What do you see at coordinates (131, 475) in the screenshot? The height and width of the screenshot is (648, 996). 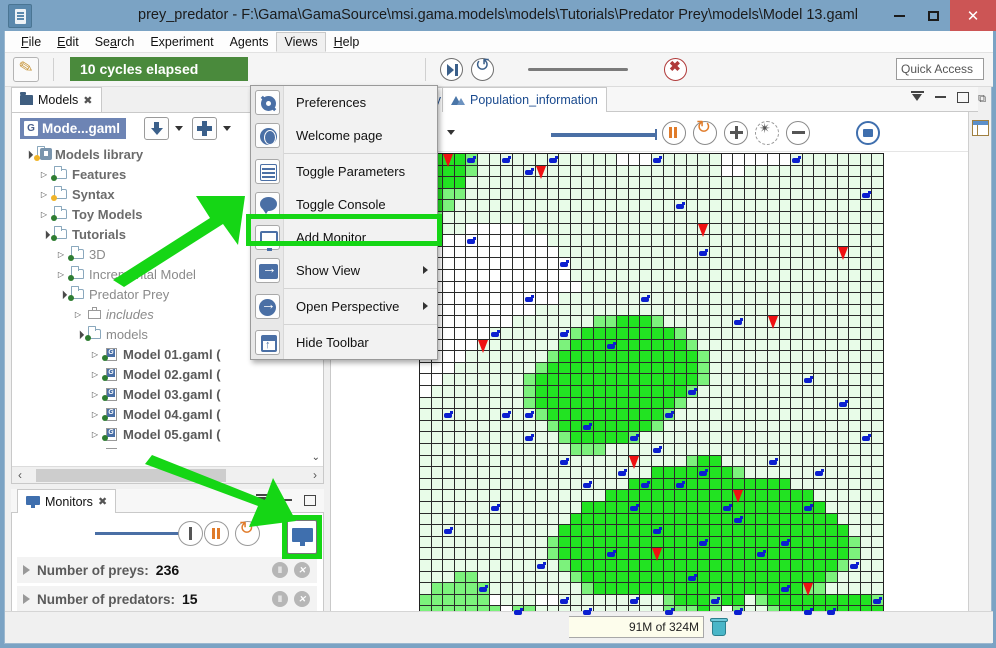 I see `scrollbar-thumb` at bounding box center [131, 475].